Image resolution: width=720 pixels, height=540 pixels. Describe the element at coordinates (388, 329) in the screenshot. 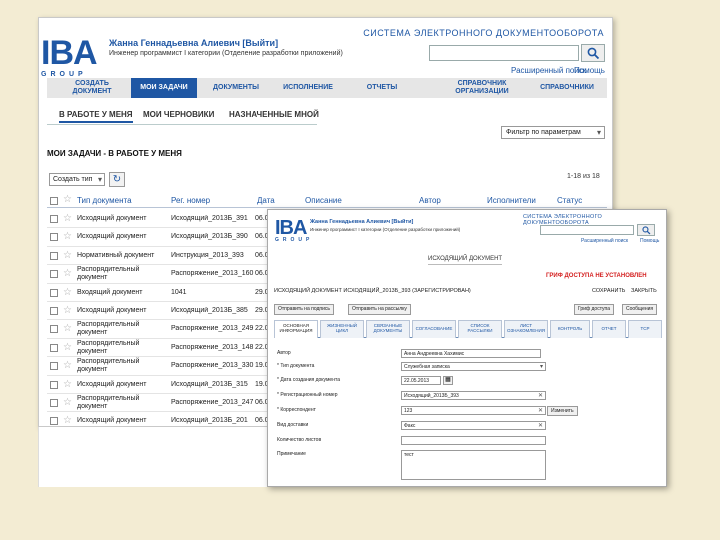

I see `tab-related-documents: СВЯЗАННЫЕ ДОКУМЕНТЫ` at that location.